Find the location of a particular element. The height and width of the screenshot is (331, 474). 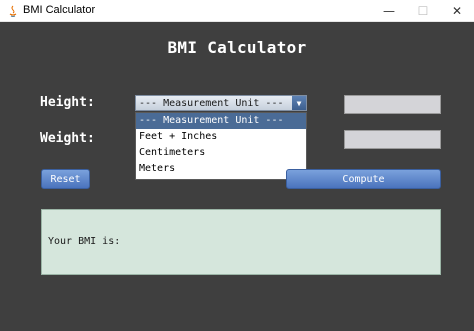

minimize-button: — is located at coordinates (389, 11).